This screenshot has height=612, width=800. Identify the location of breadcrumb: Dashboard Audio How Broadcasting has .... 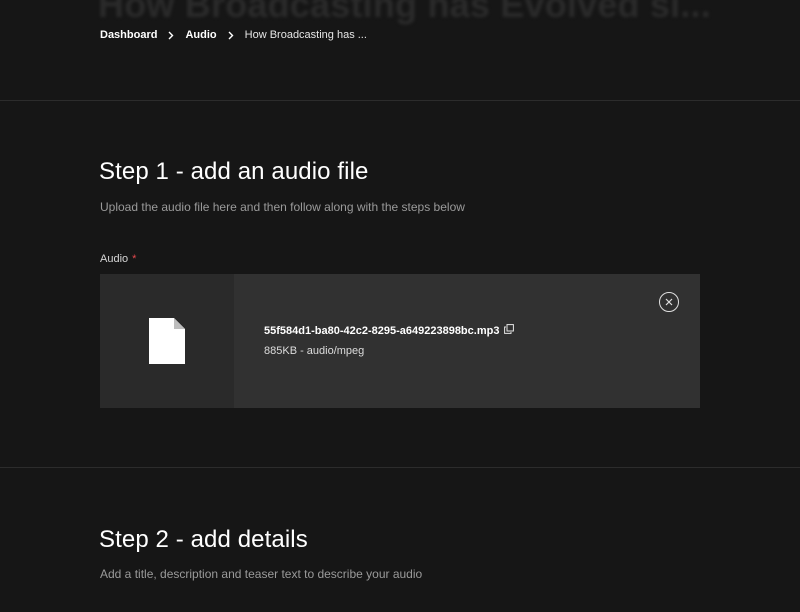
(233, 35).